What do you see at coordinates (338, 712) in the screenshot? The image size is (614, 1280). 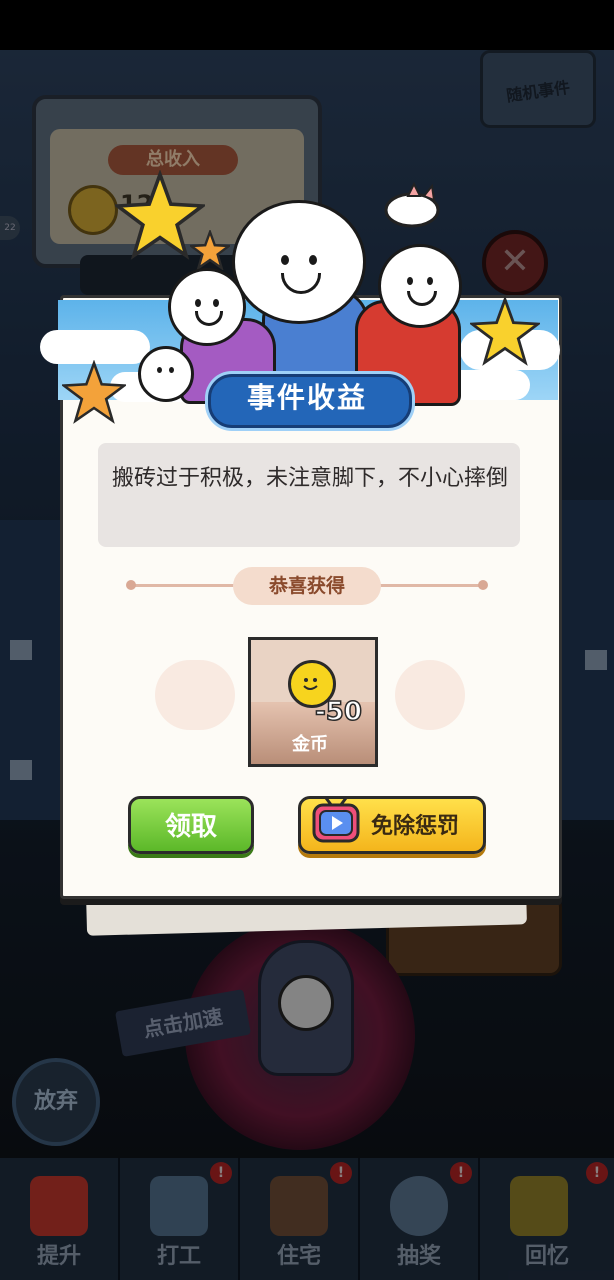 I see `reward-amount: -50` at bounding box center [338, 712].